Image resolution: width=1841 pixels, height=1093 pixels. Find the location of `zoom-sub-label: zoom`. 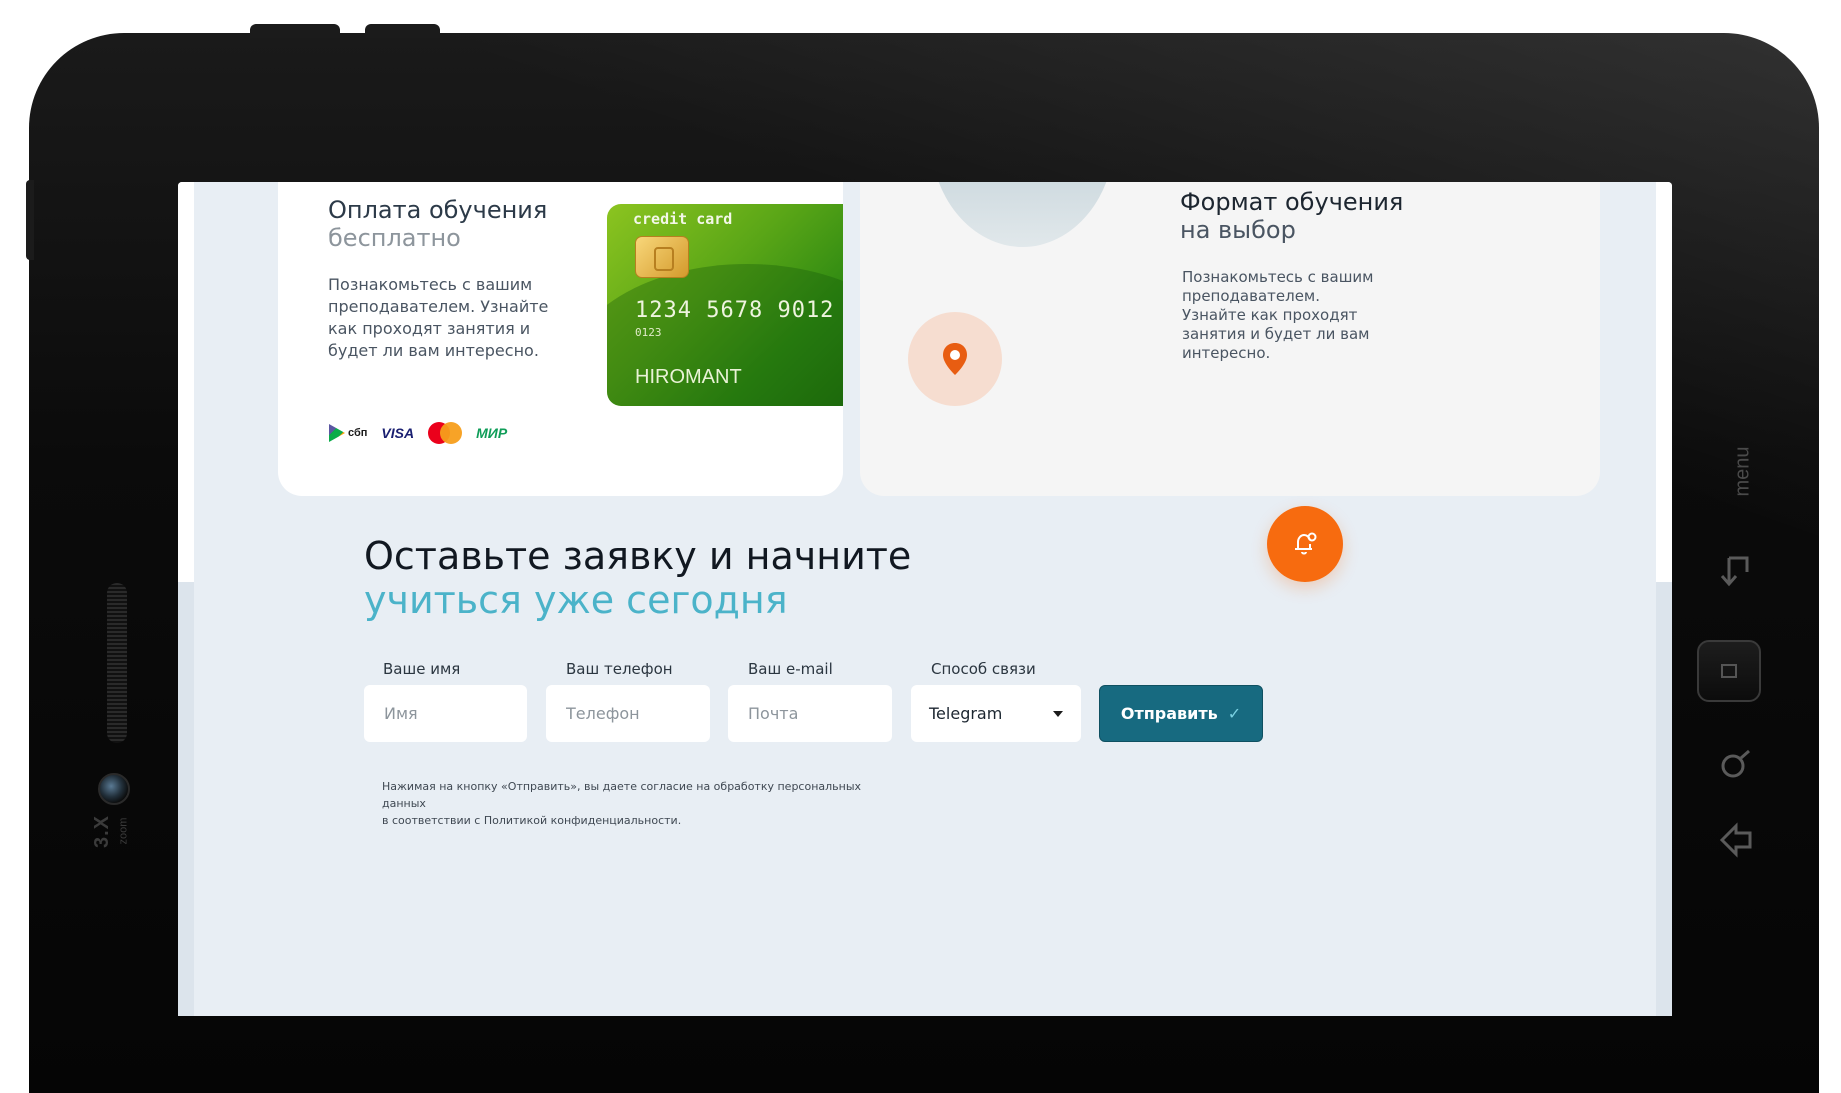

zoom-sub-label: zoom is located at coordinates (123, 831).